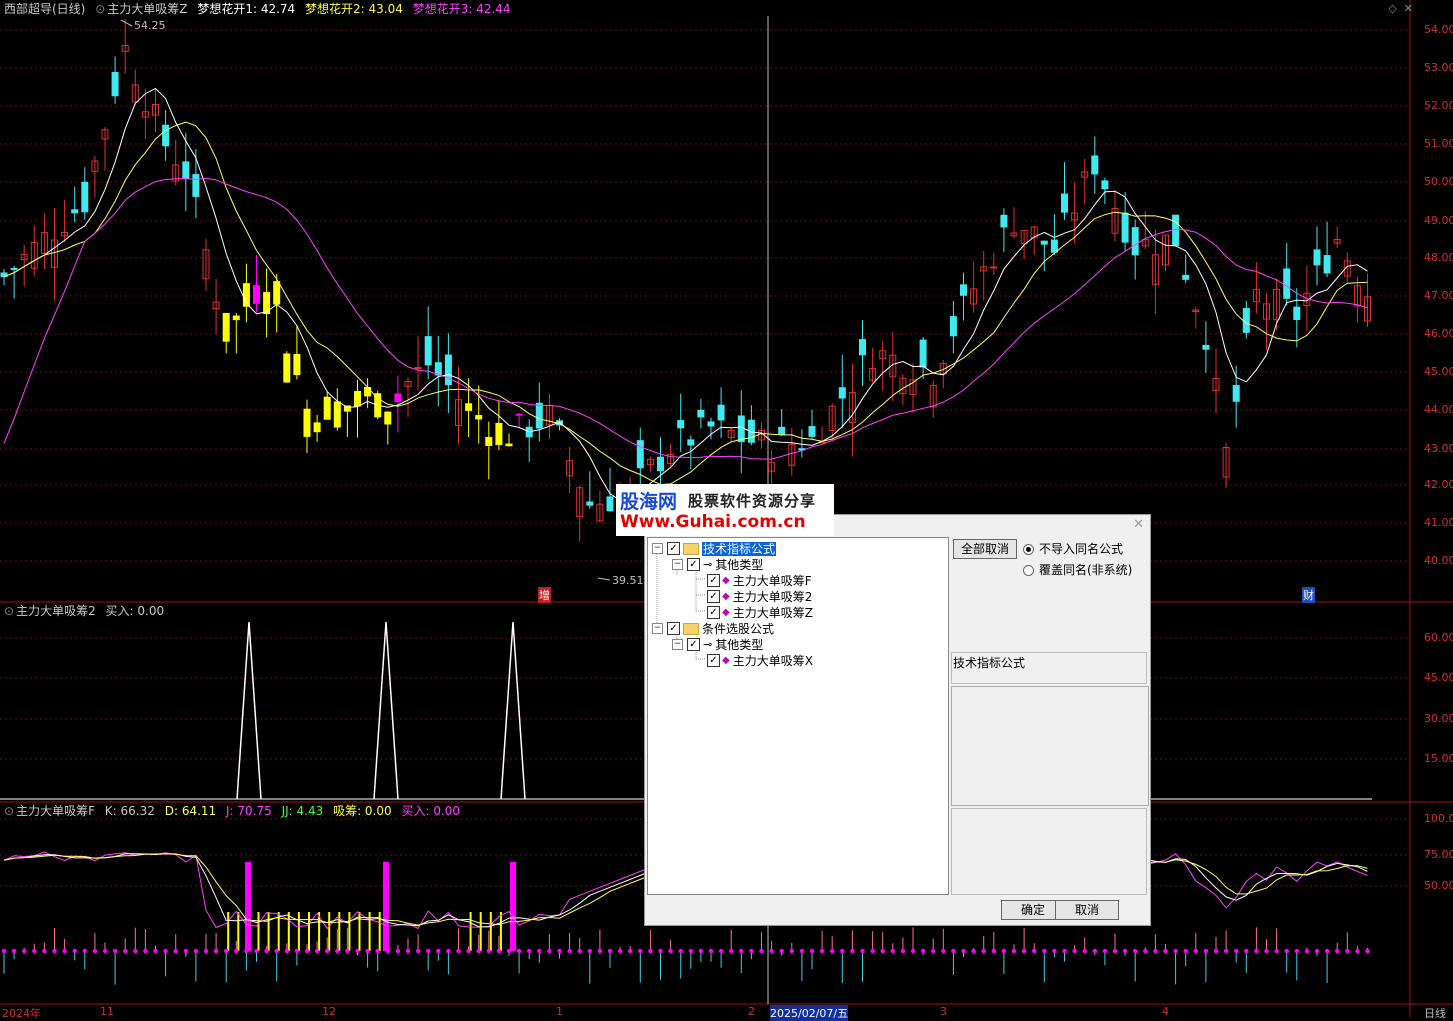  Describe the element at coordinates (1077, 570) in the screenshot. I see `option-overwrite-same-name: 覆盖同名(非系统)` at that location.